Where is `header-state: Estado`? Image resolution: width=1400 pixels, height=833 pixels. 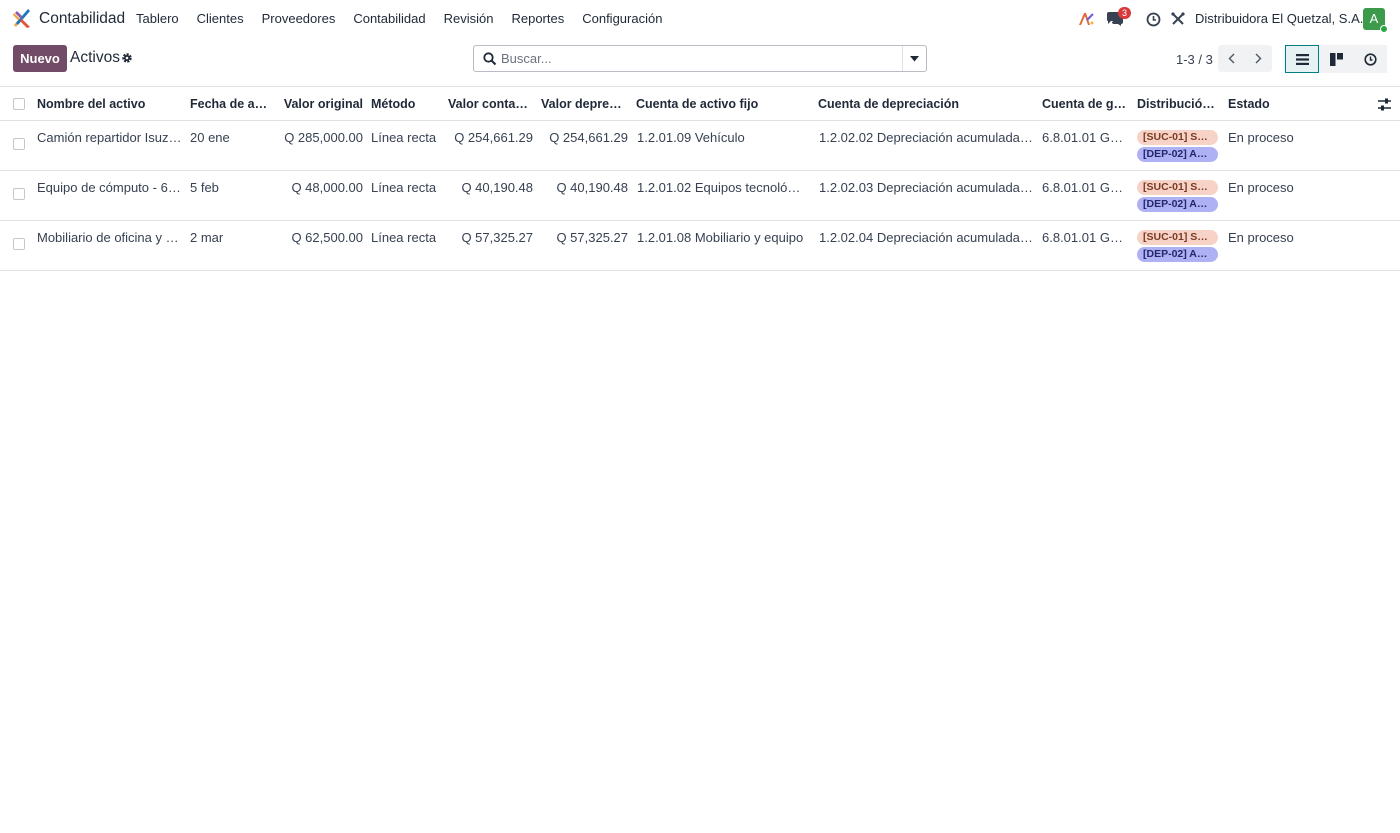
header-state: Estado is located at coordinates (1268, 104).